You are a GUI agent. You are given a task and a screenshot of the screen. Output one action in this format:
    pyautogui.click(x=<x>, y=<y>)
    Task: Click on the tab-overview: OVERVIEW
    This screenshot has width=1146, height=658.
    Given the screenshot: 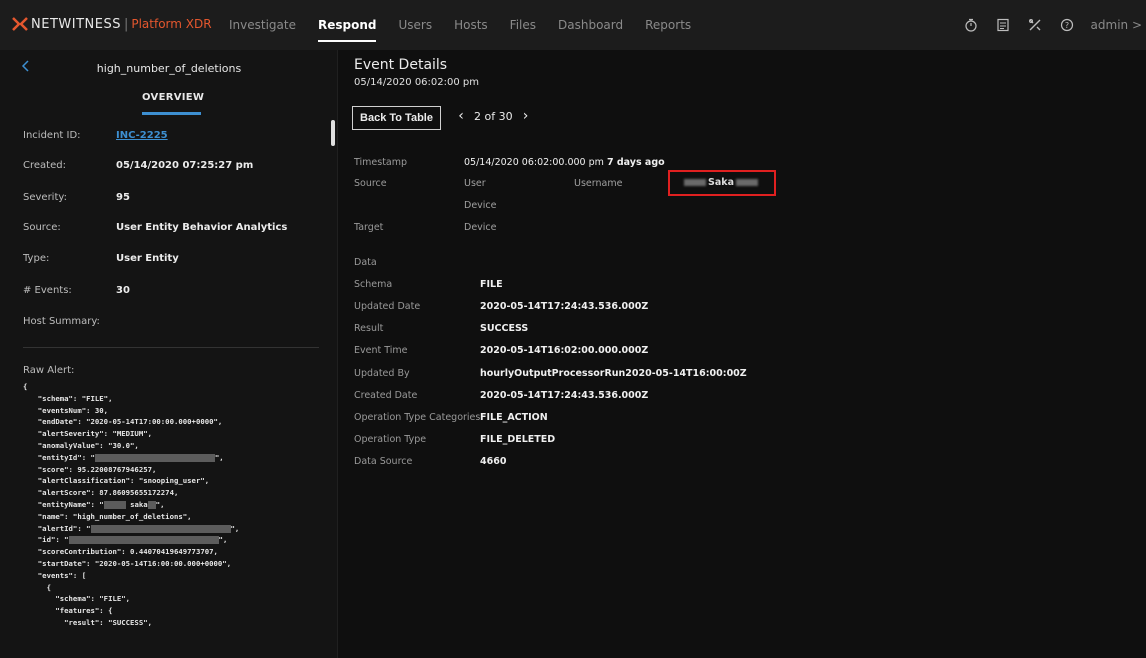 What is the action you would take?
    pyautogui.click(x=173, y=97)
    